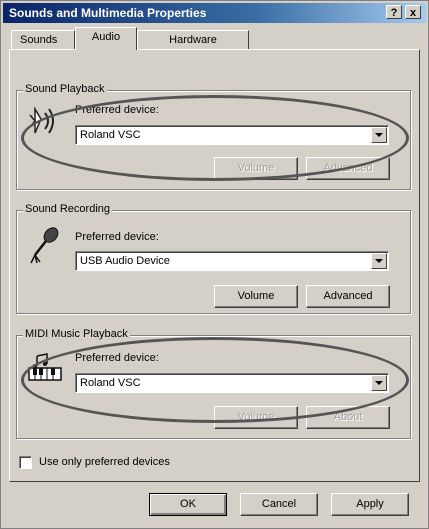 The image size is (429, 529). What do you see at coordinates (108, 13) in the screenshot?
I see `window-title: Sounds and Multimedia Properties` at bounding box center [108, 13].